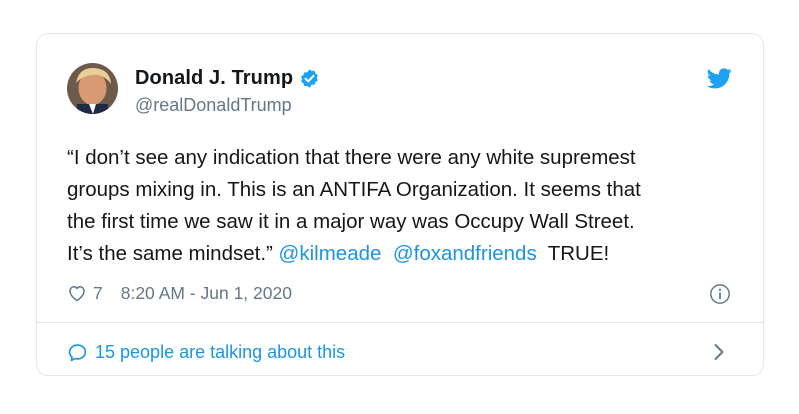  Describe the element at coordinates (720, 294) in the screenshot. I see `info-icon` at that location.